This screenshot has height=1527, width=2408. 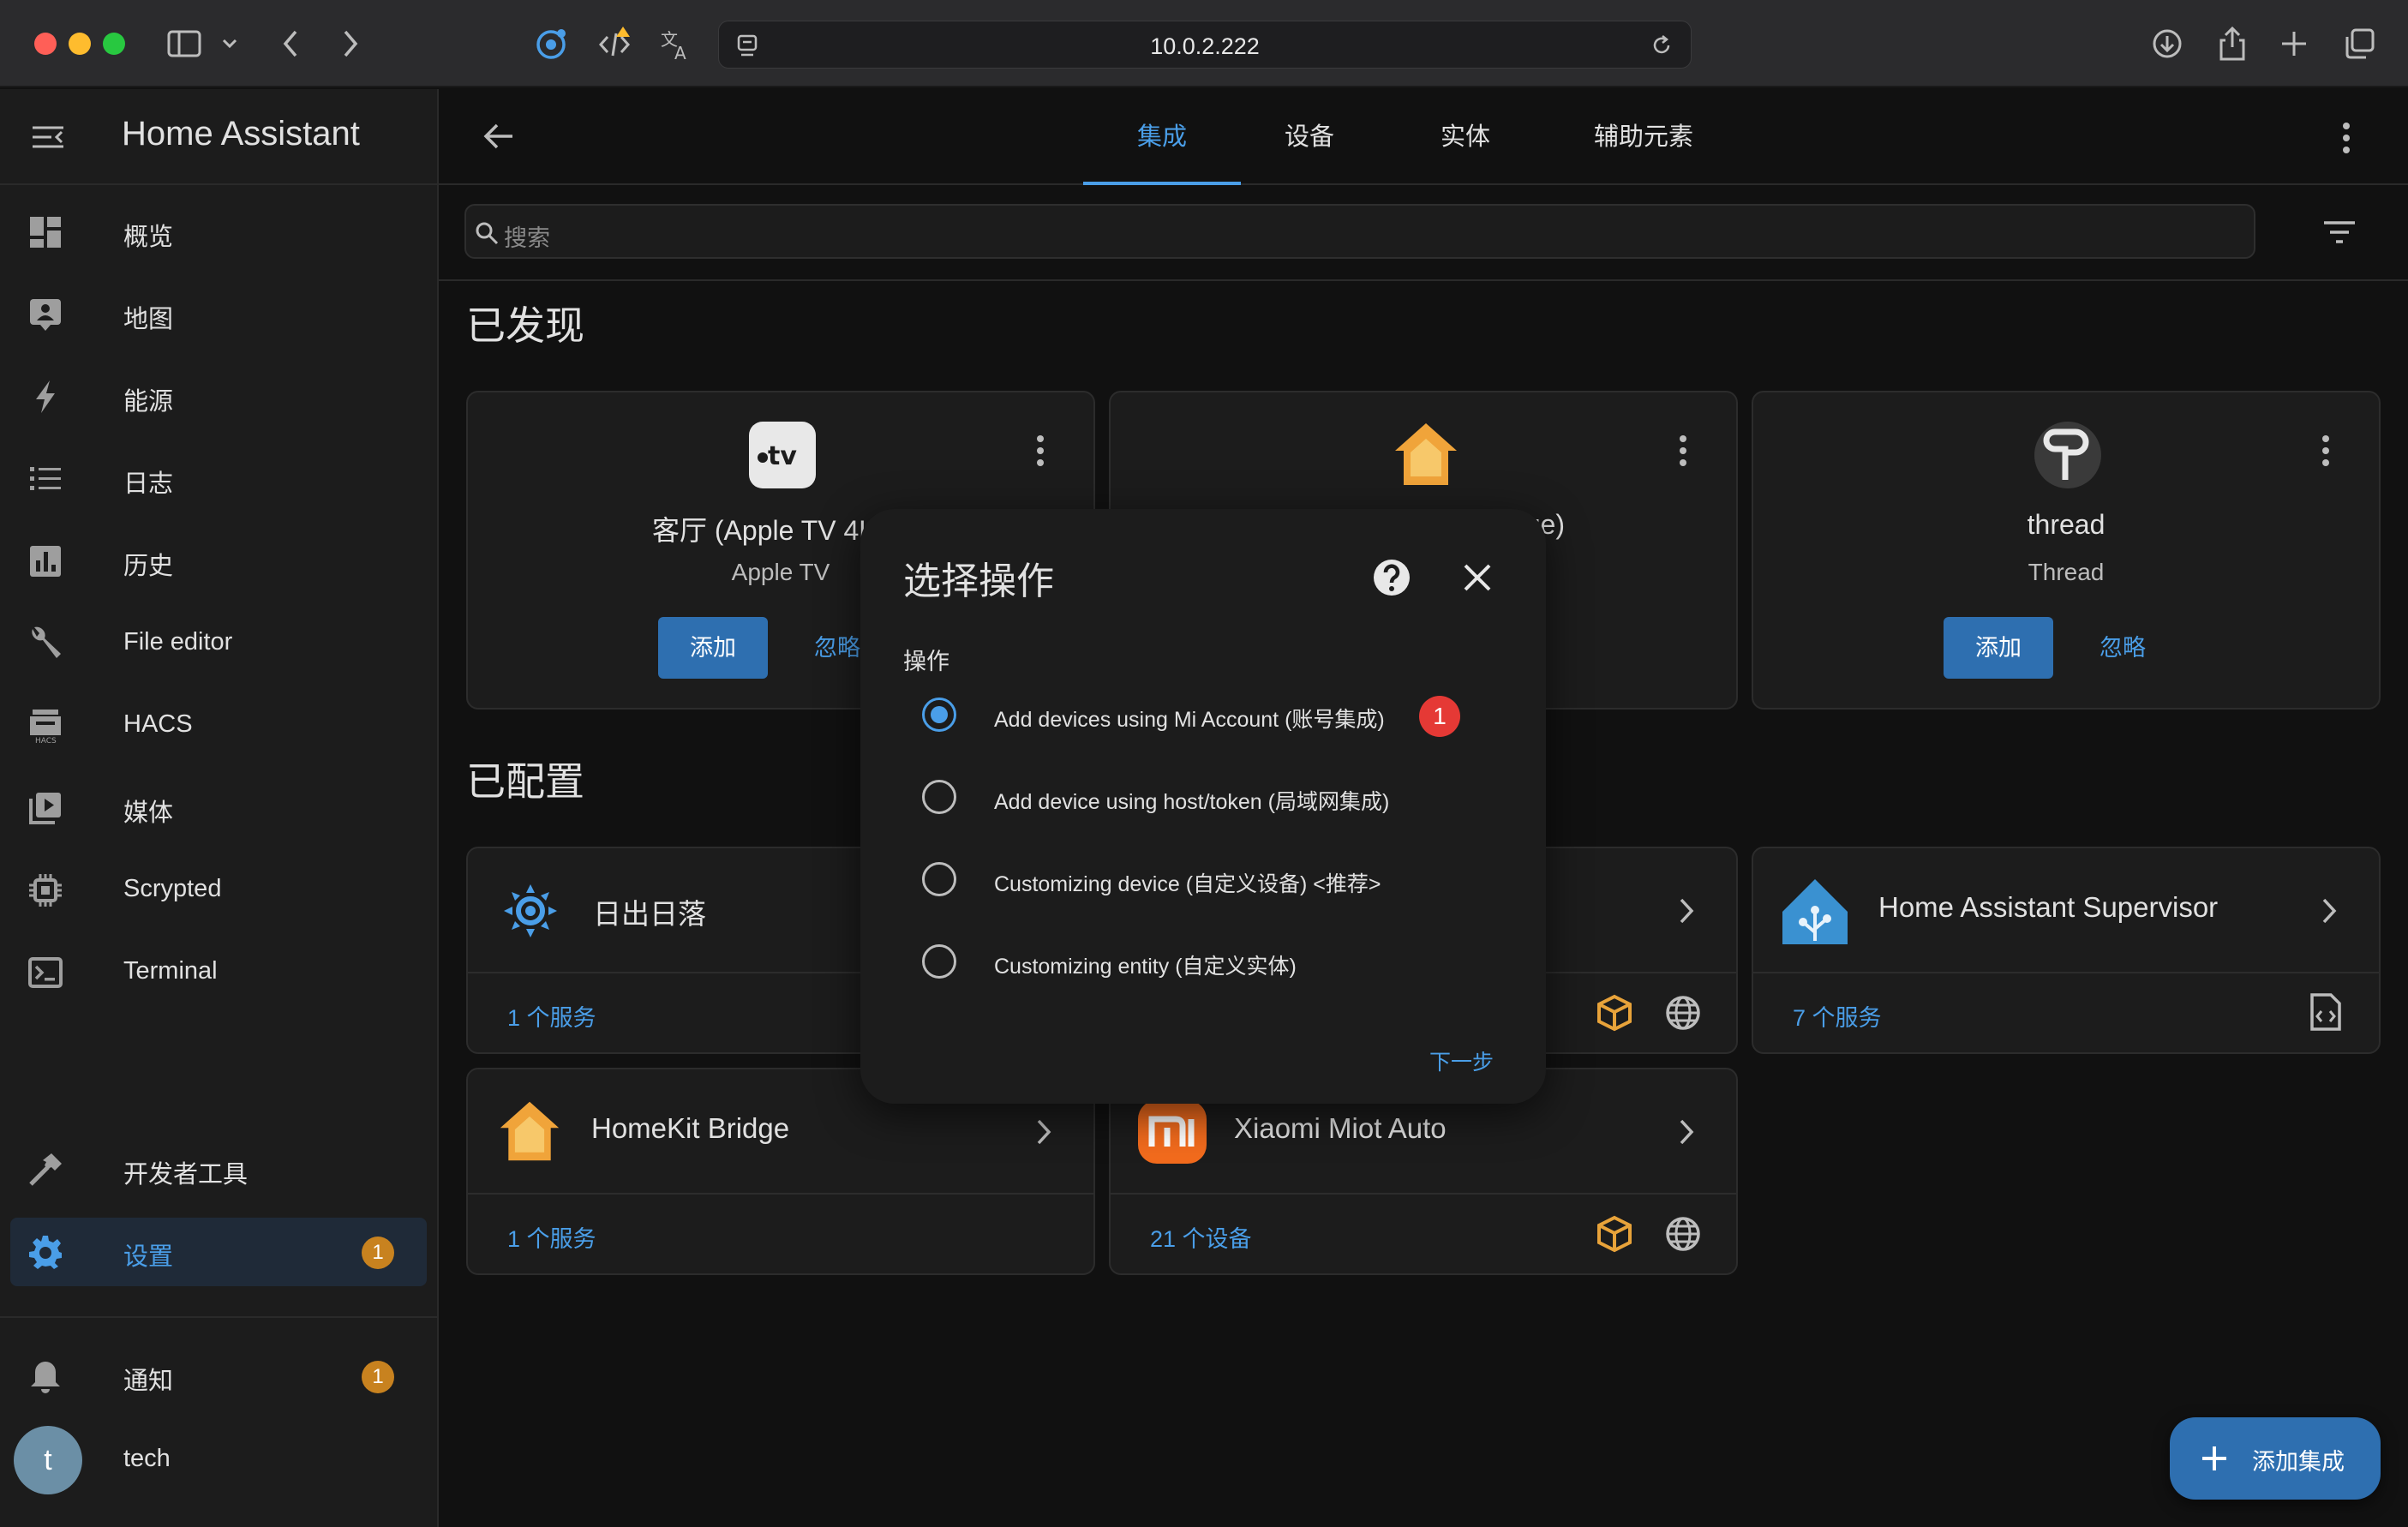 I want to click on tab-integrations: 集成, so click(x=1162, y=137).